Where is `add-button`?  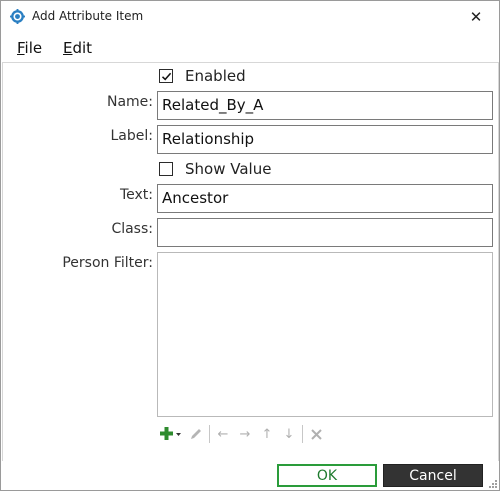 add-button is located at coordinates (171, 434).